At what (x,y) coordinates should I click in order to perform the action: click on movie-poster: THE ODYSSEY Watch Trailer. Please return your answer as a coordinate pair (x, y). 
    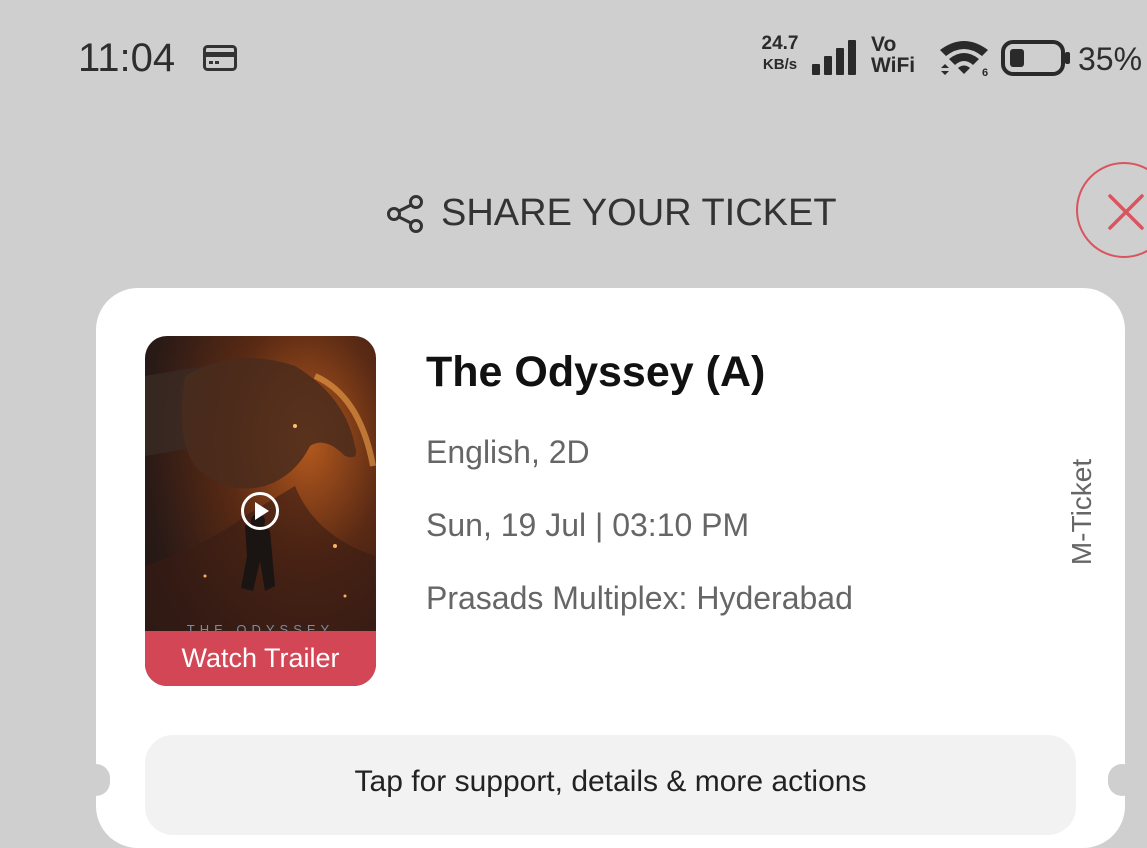
    Looking at the image, I should click on (260, 511).